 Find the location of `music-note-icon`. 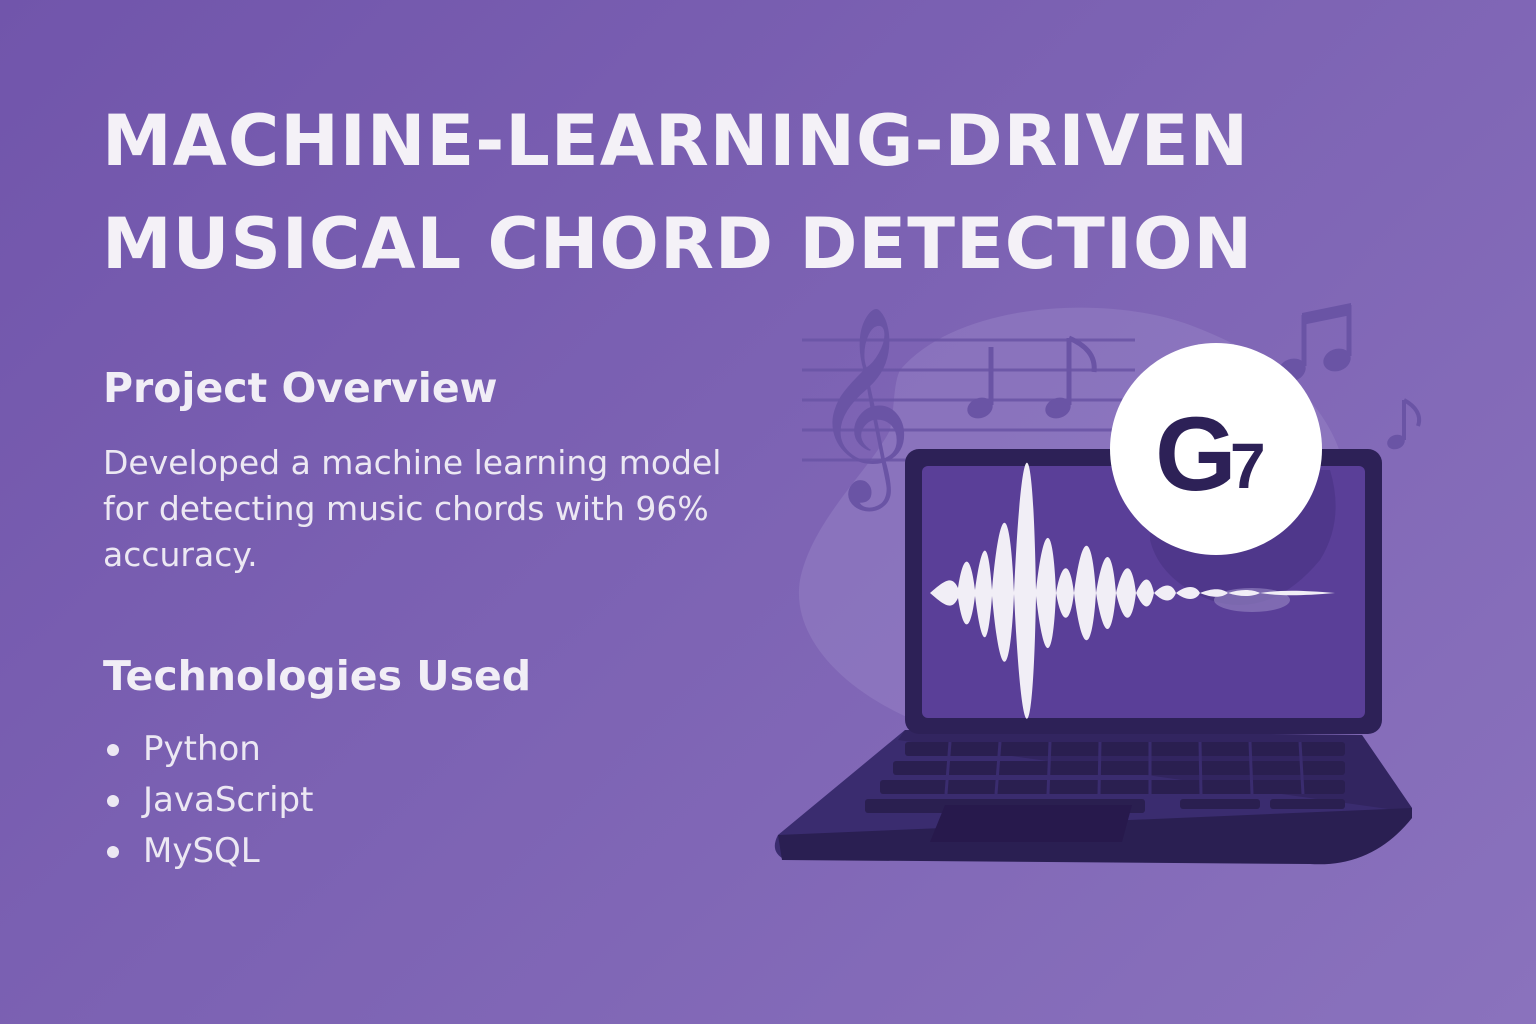

music-note-icon is located at coordinates (1404, 424).